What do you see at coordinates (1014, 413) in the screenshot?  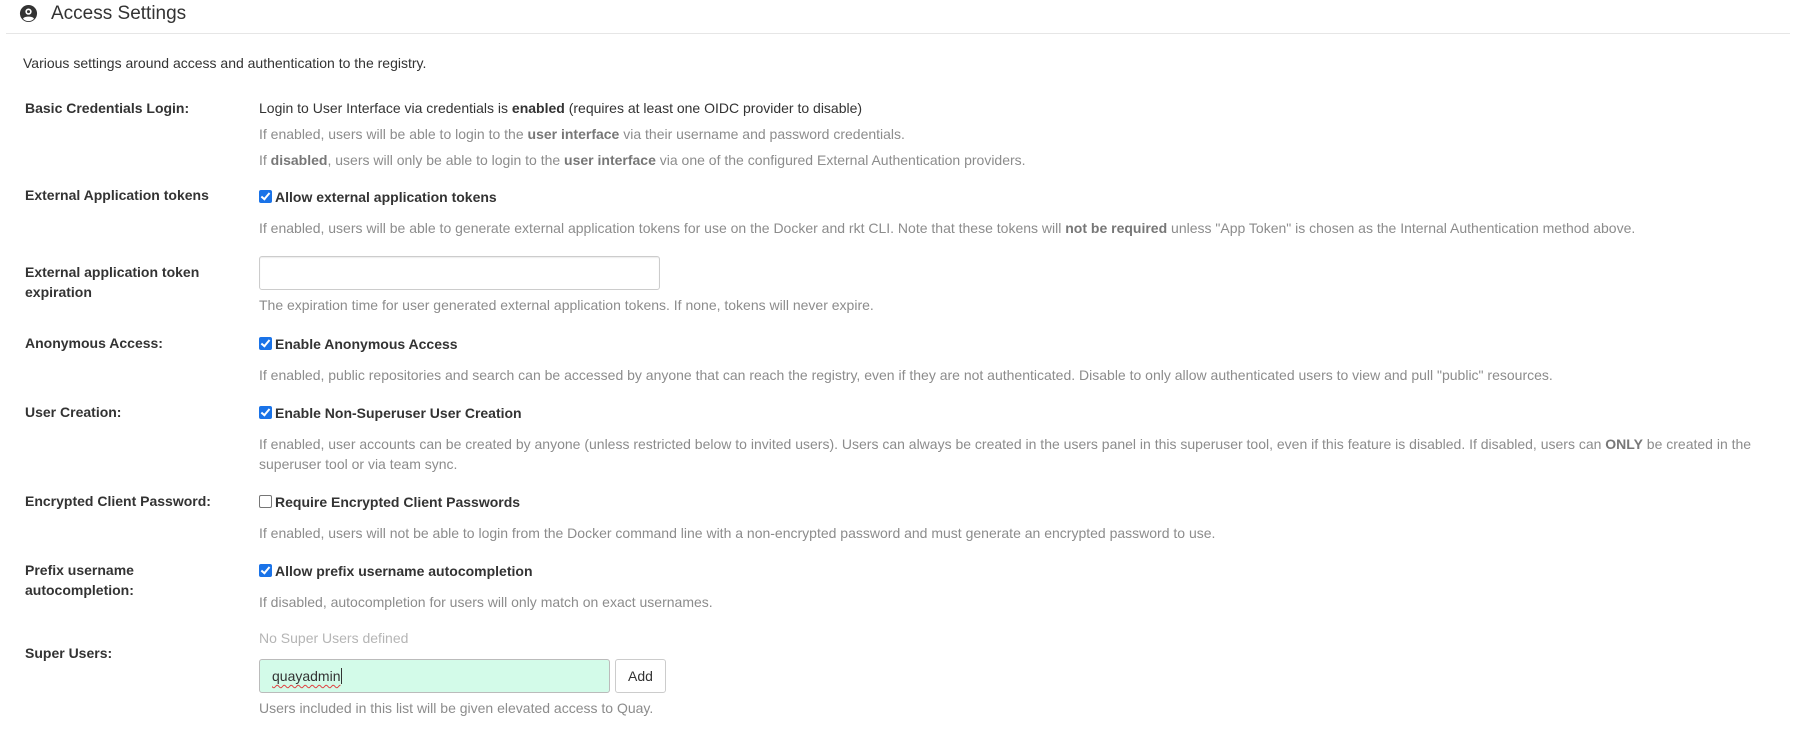 I see `user-creation-checkbox-label: Enable Non-Superuser User Creation` at bounding box center [1014, 413].